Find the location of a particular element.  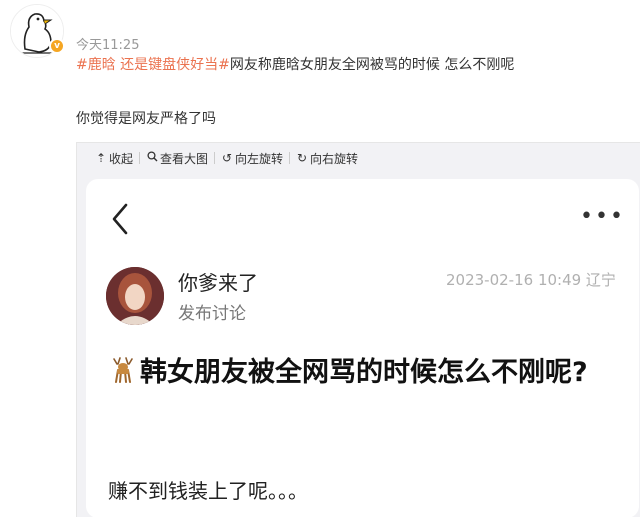

screenshot-body: 赚不到钱装上了呢。。。 is located at coordinates (208, 491).